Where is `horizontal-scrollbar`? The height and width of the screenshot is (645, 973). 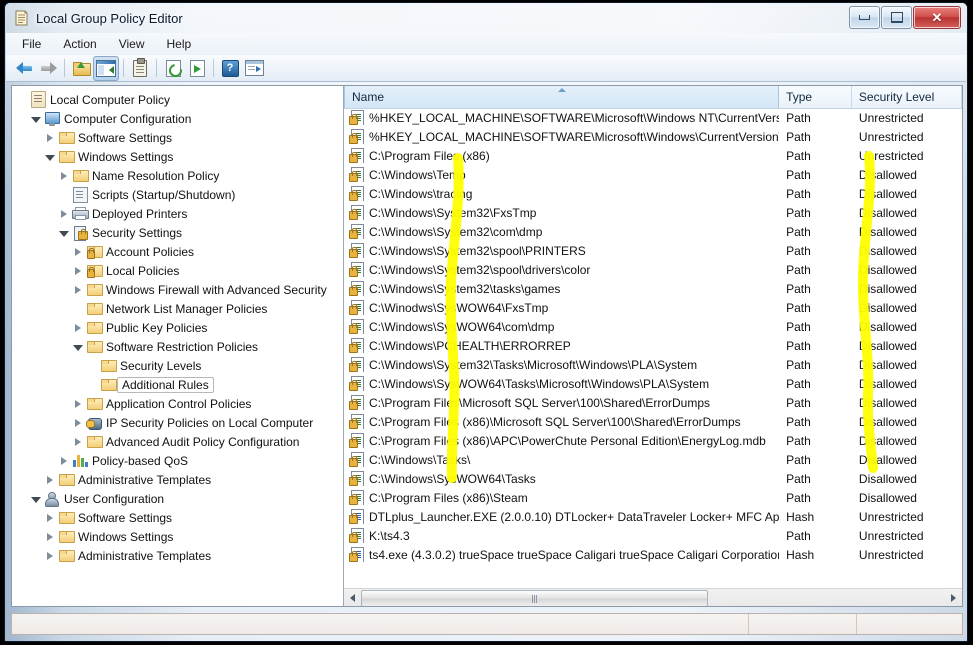
horizontal-scrollbar is located at coordinates (653, 597).